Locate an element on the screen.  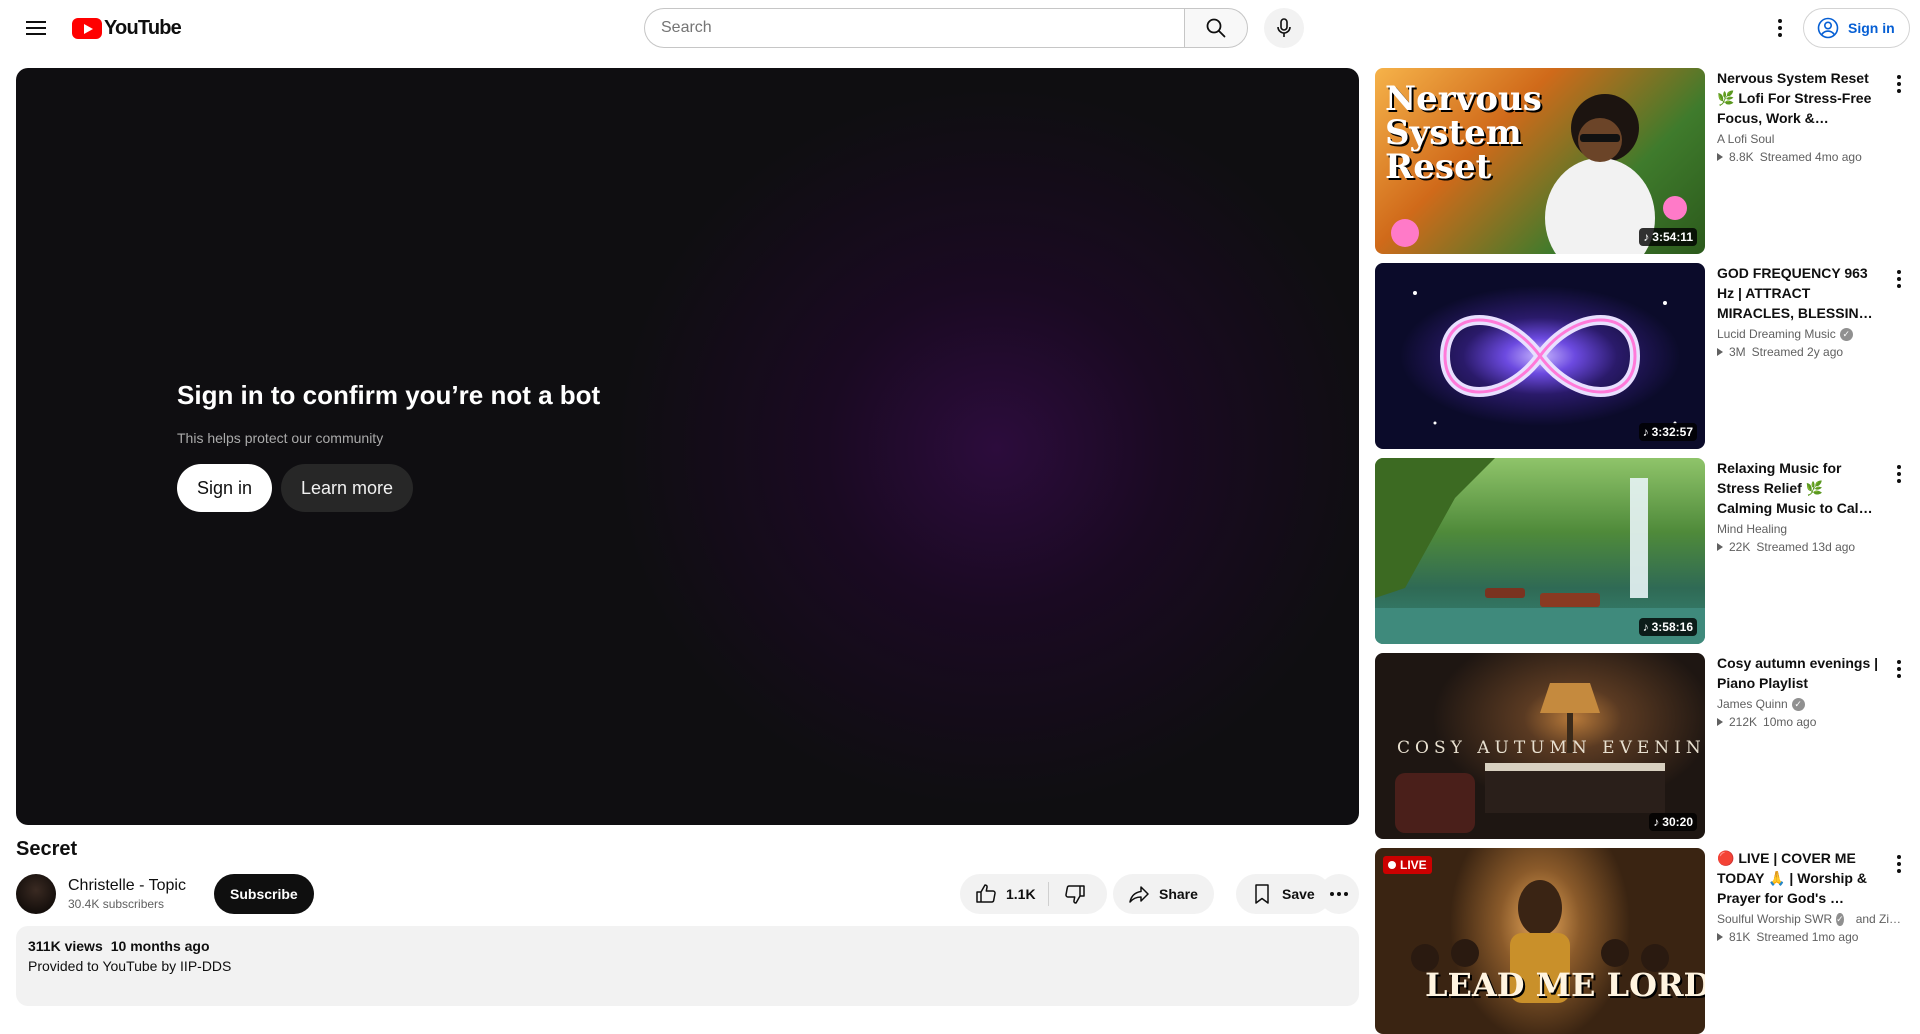
learn-more-button: Learn more is located at coordinates (347, 488).